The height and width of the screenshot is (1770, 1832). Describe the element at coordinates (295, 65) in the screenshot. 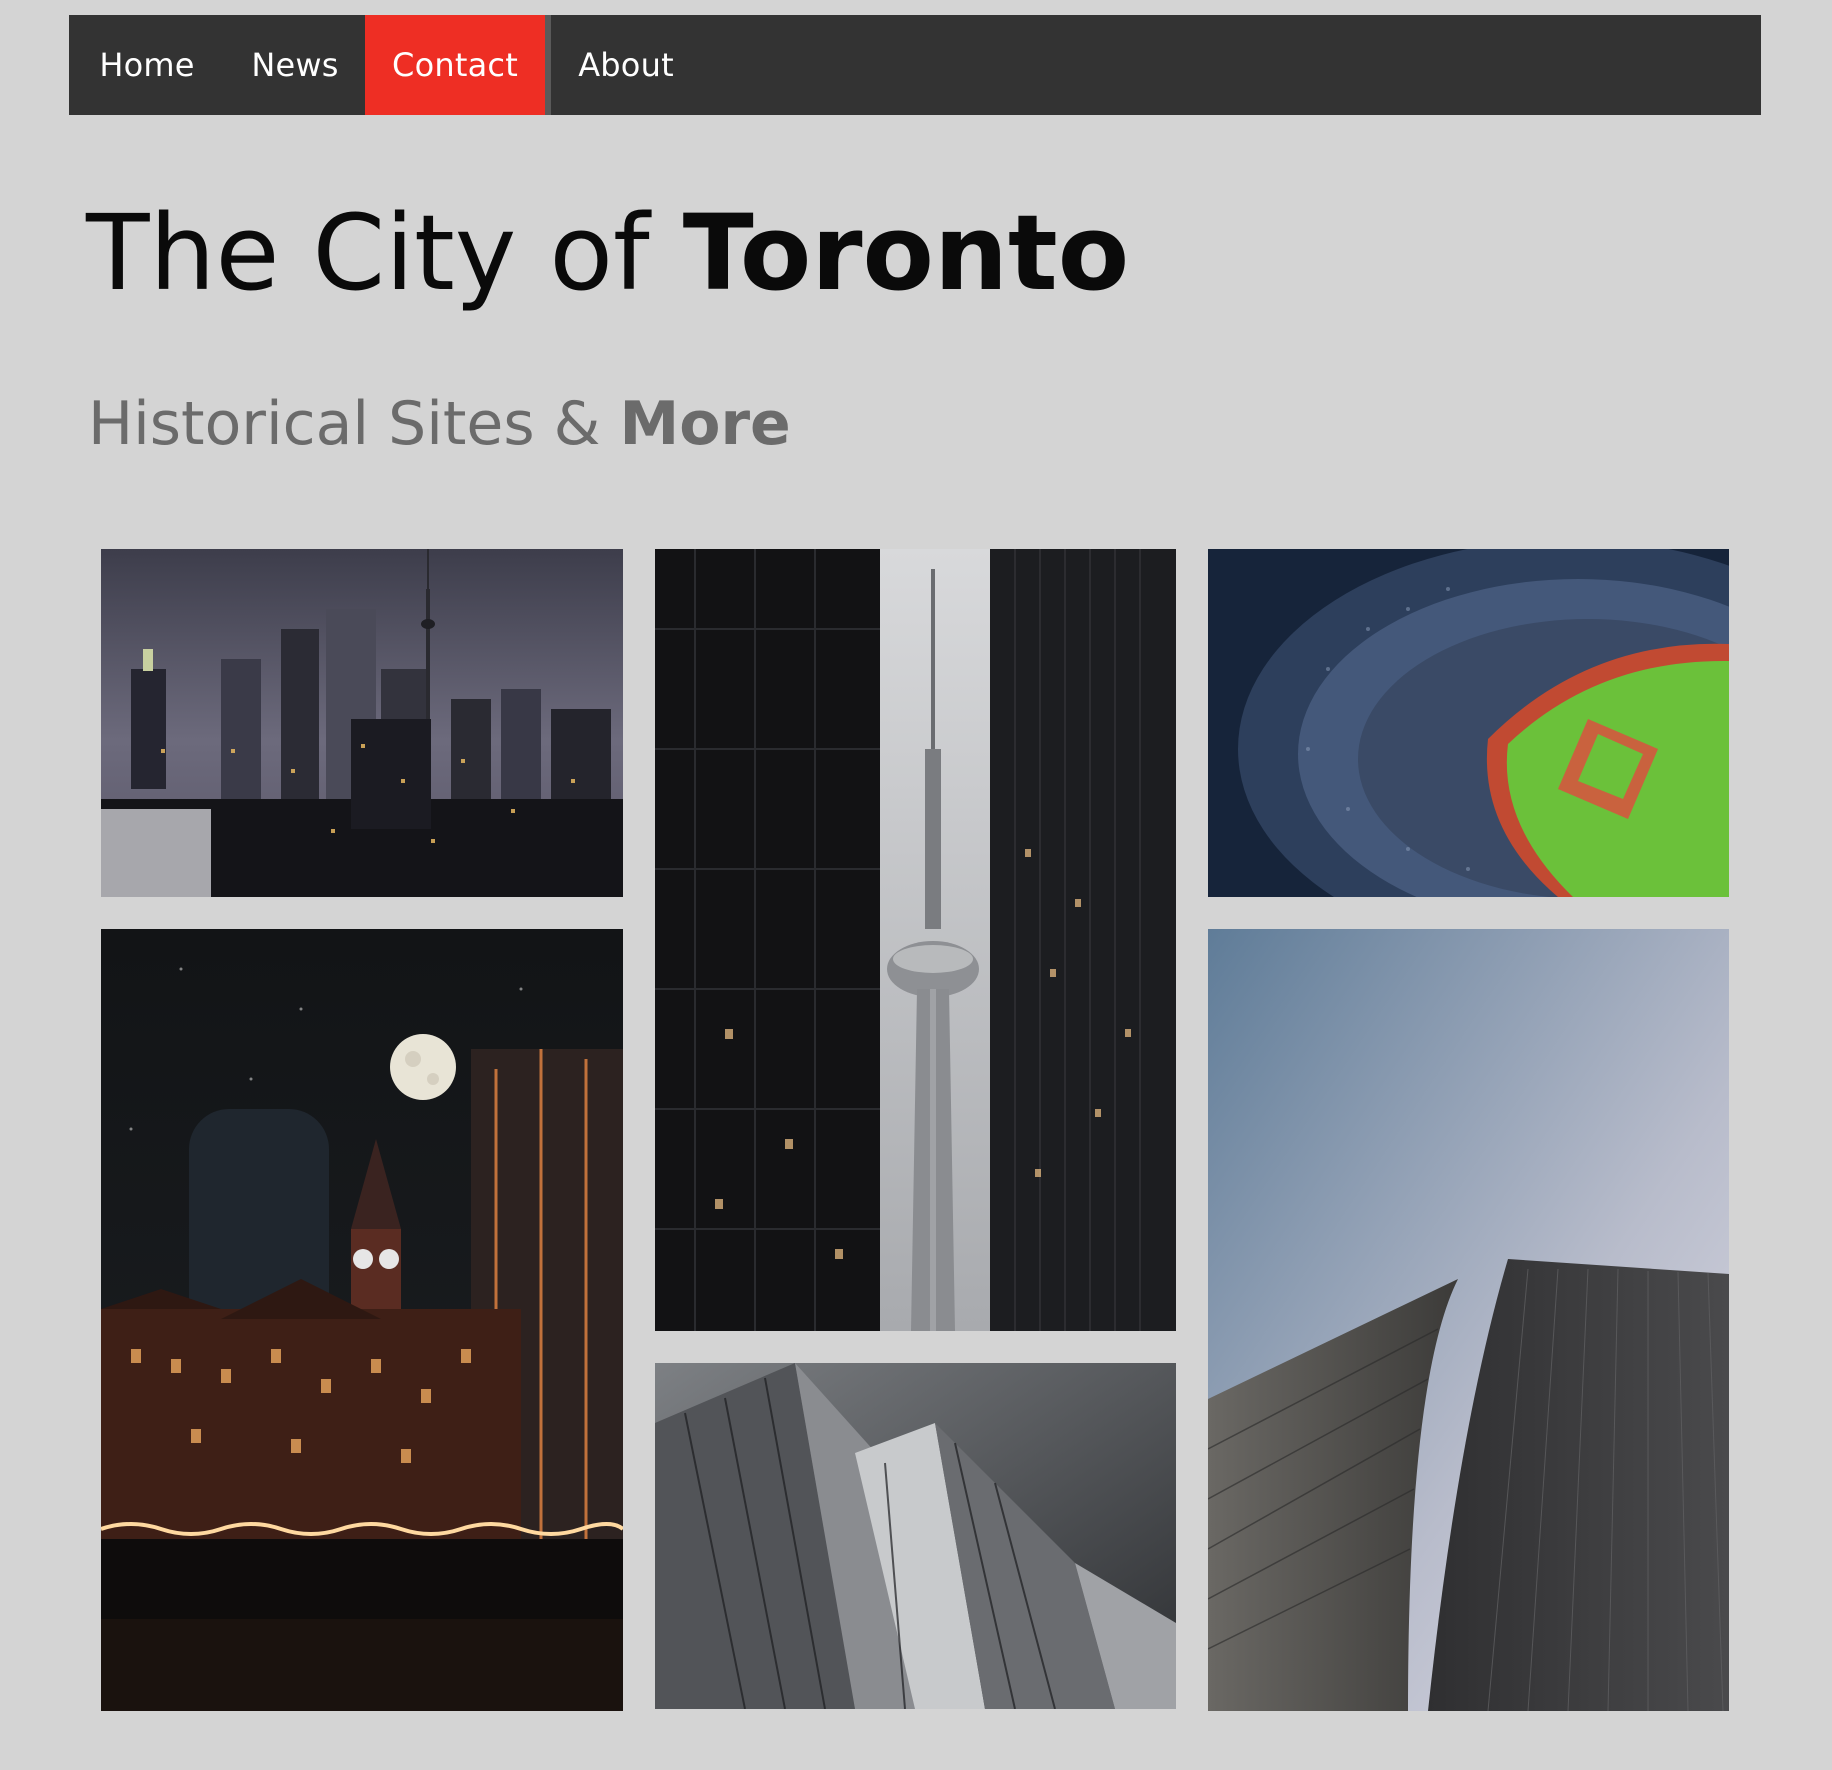

I see `nav-news-link: News` at that location.